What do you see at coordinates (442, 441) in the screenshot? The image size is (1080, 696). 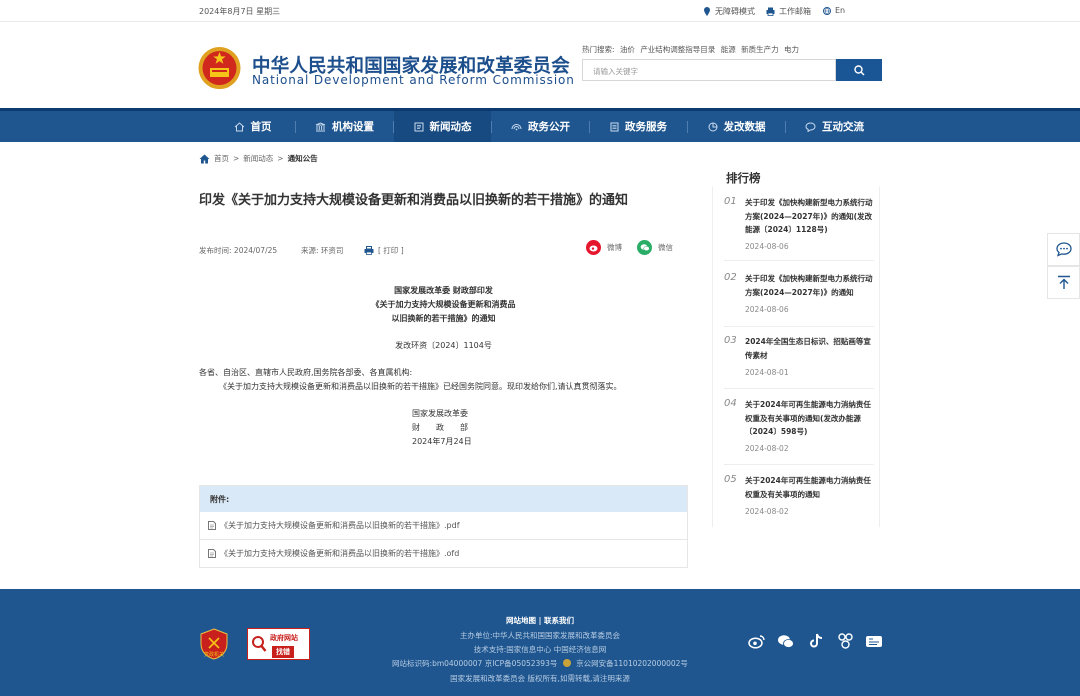 I see `signature-date: 2024年7月24日` at bounding box center [442, 441].